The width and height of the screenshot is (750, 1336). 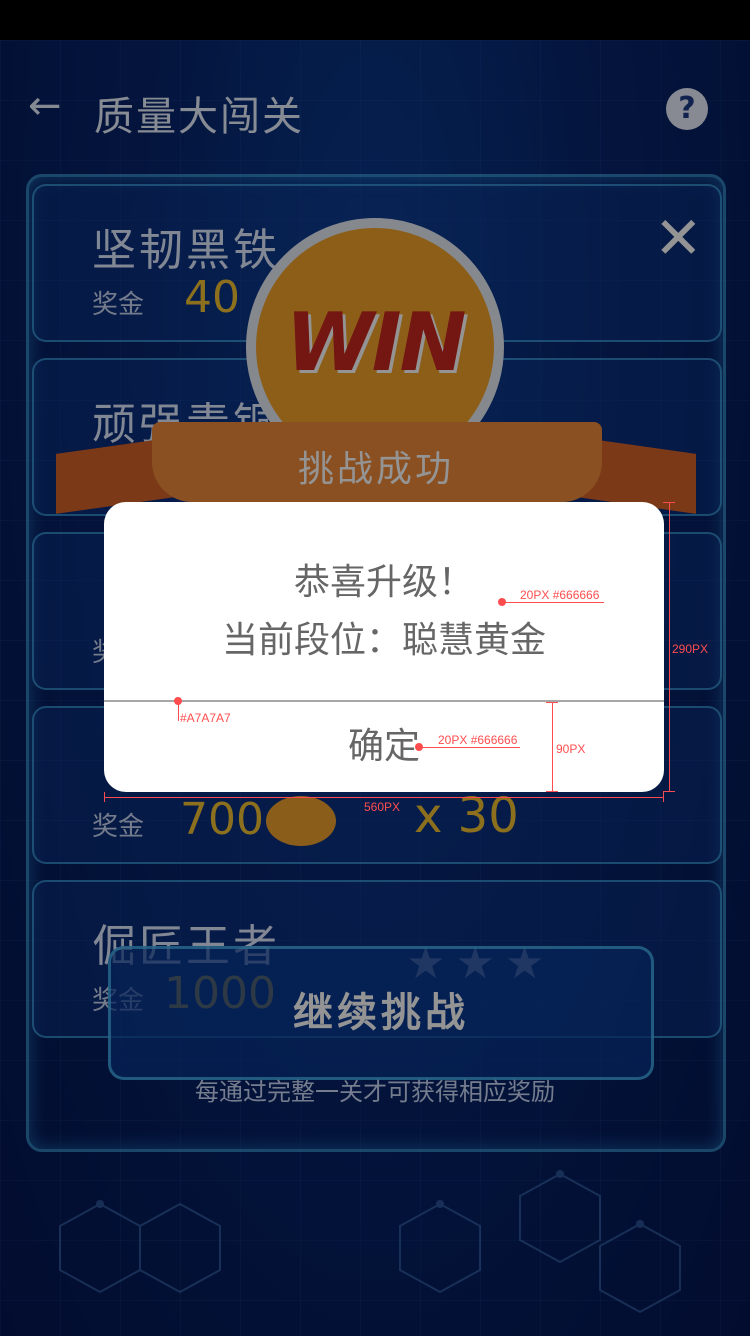 I want to click on annotation-width-line, so click(x=384, y=797).